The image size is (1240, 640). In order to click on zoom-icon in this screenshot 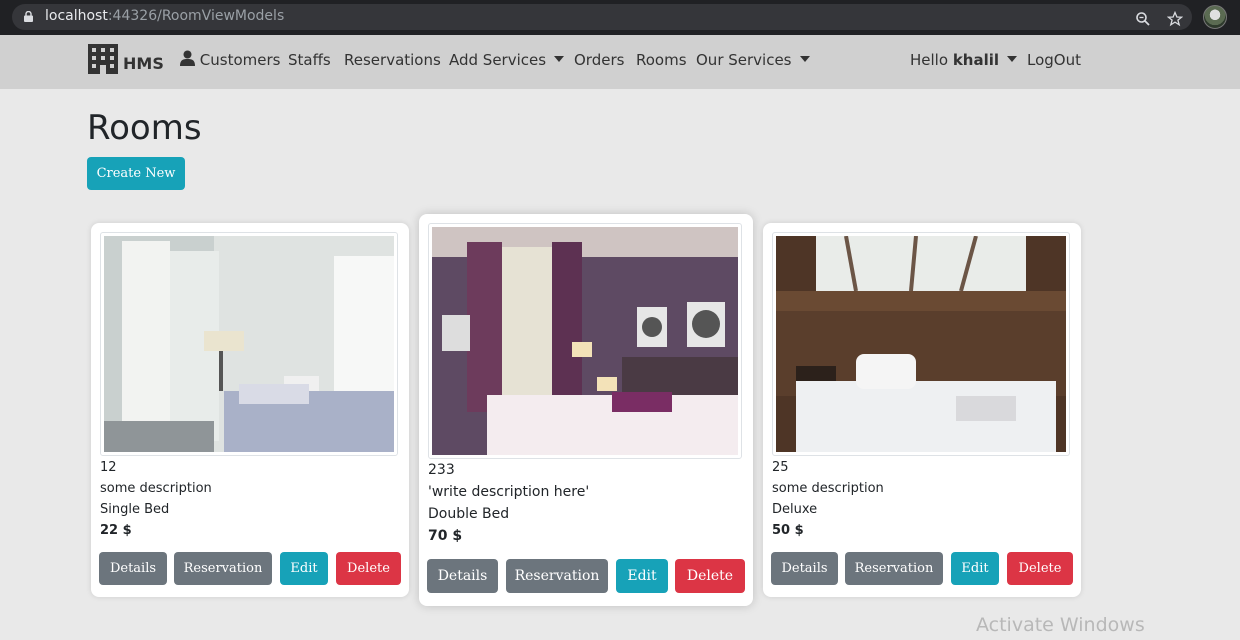, I will do `click(1143, 19)`.